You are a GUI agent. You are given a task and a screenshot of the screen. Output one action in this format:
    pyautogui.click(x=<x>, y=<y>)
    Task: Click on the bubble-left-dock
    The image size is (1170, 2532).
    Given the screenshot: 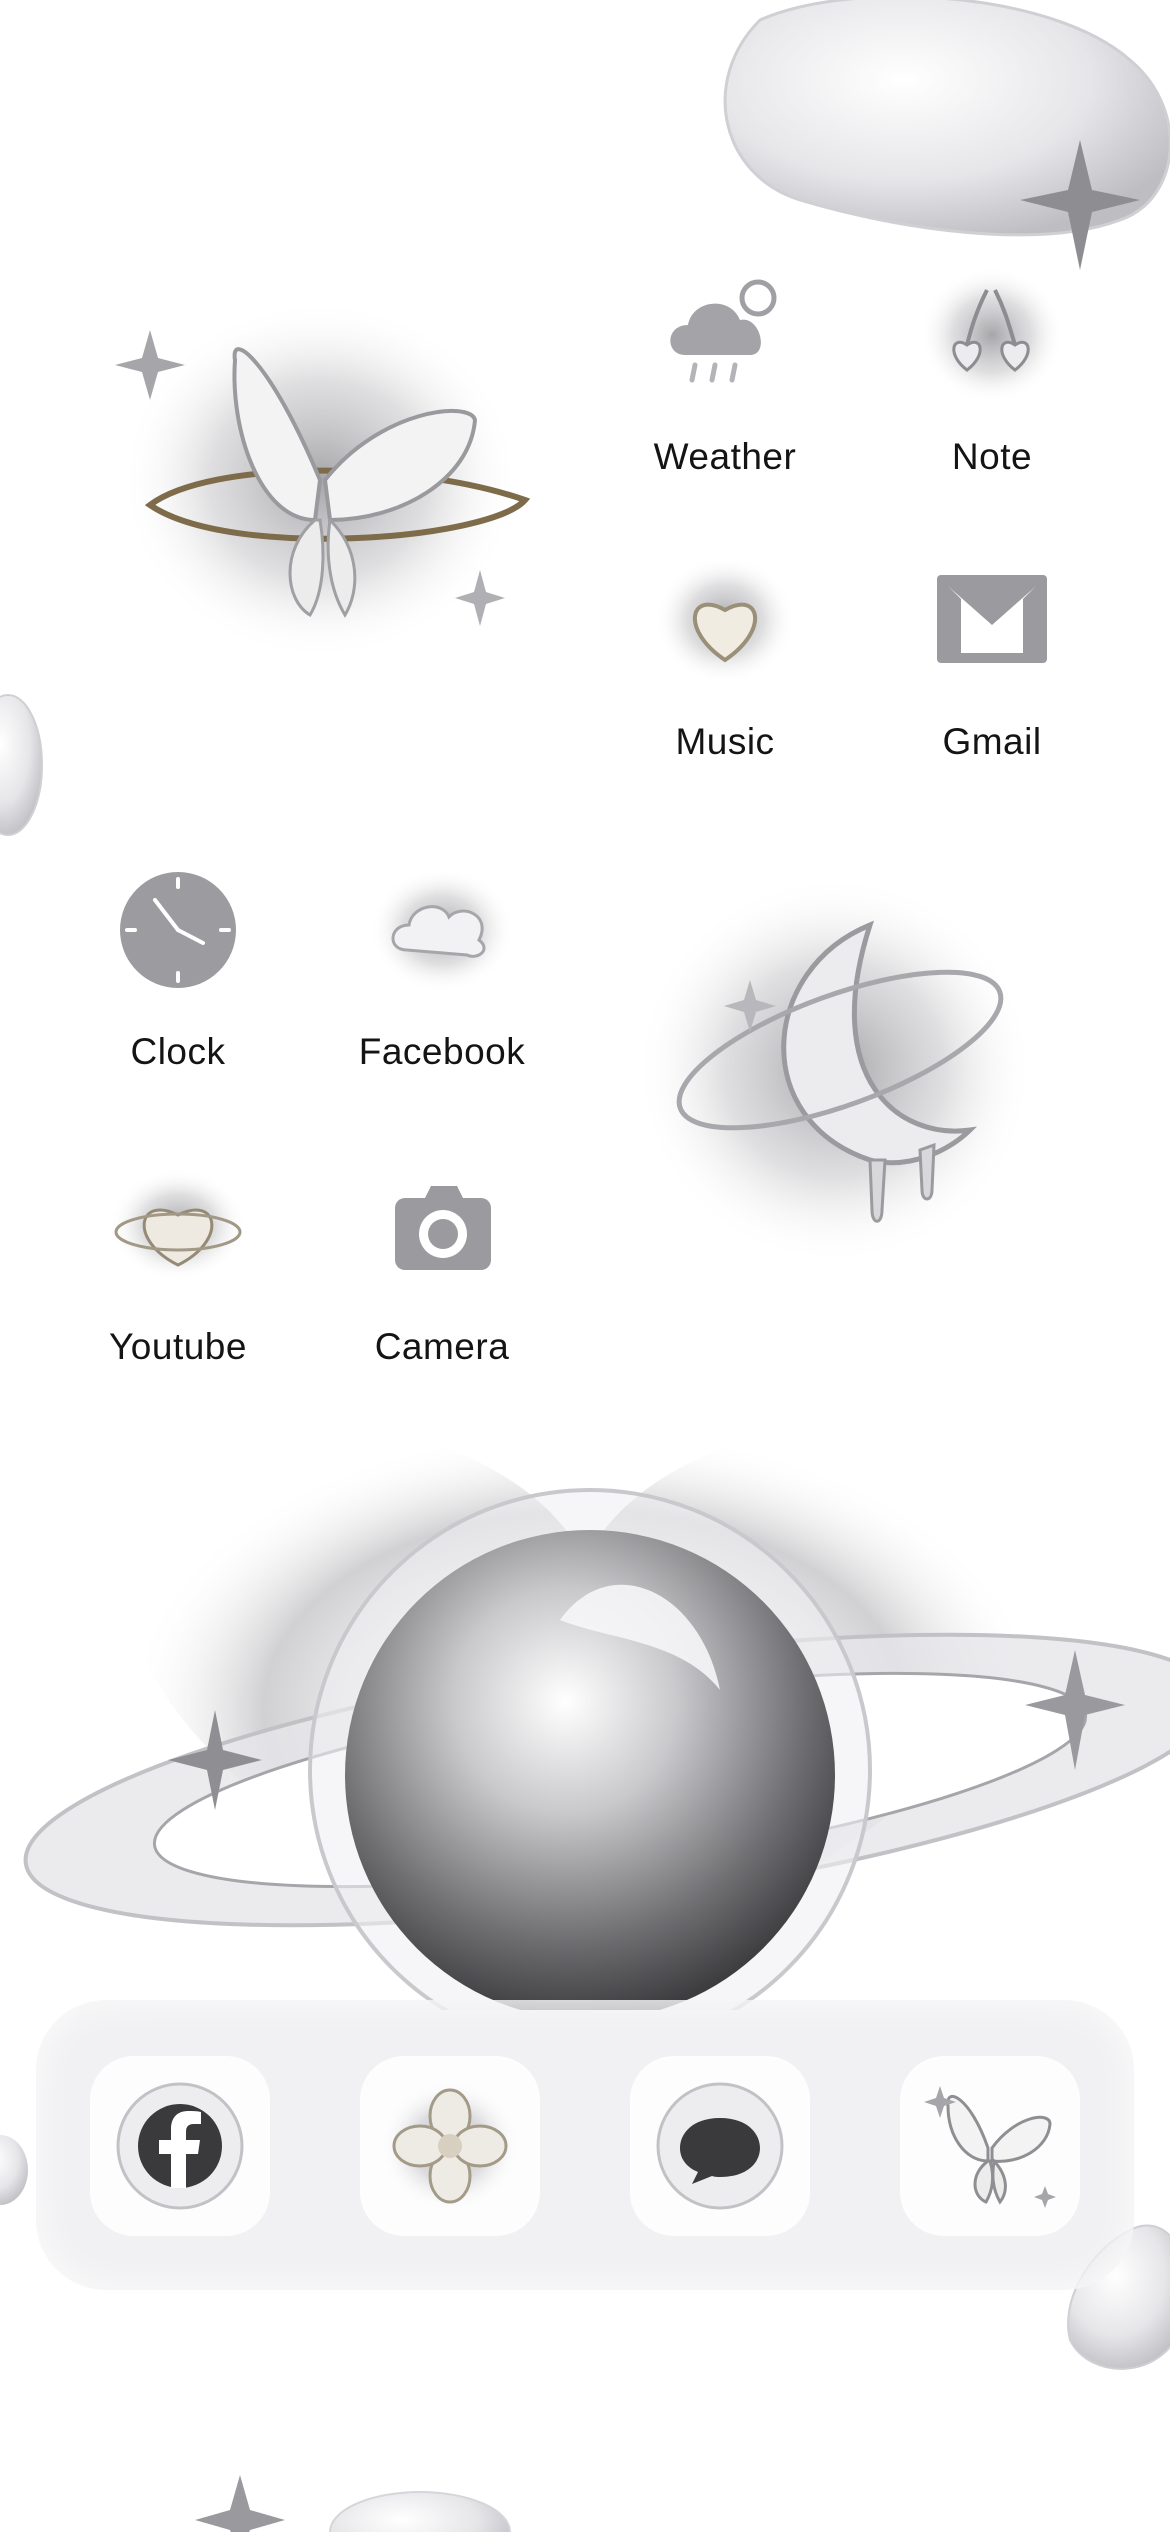 What is the action you would take?
    pyautogui.click(x=14, y=2170)
    